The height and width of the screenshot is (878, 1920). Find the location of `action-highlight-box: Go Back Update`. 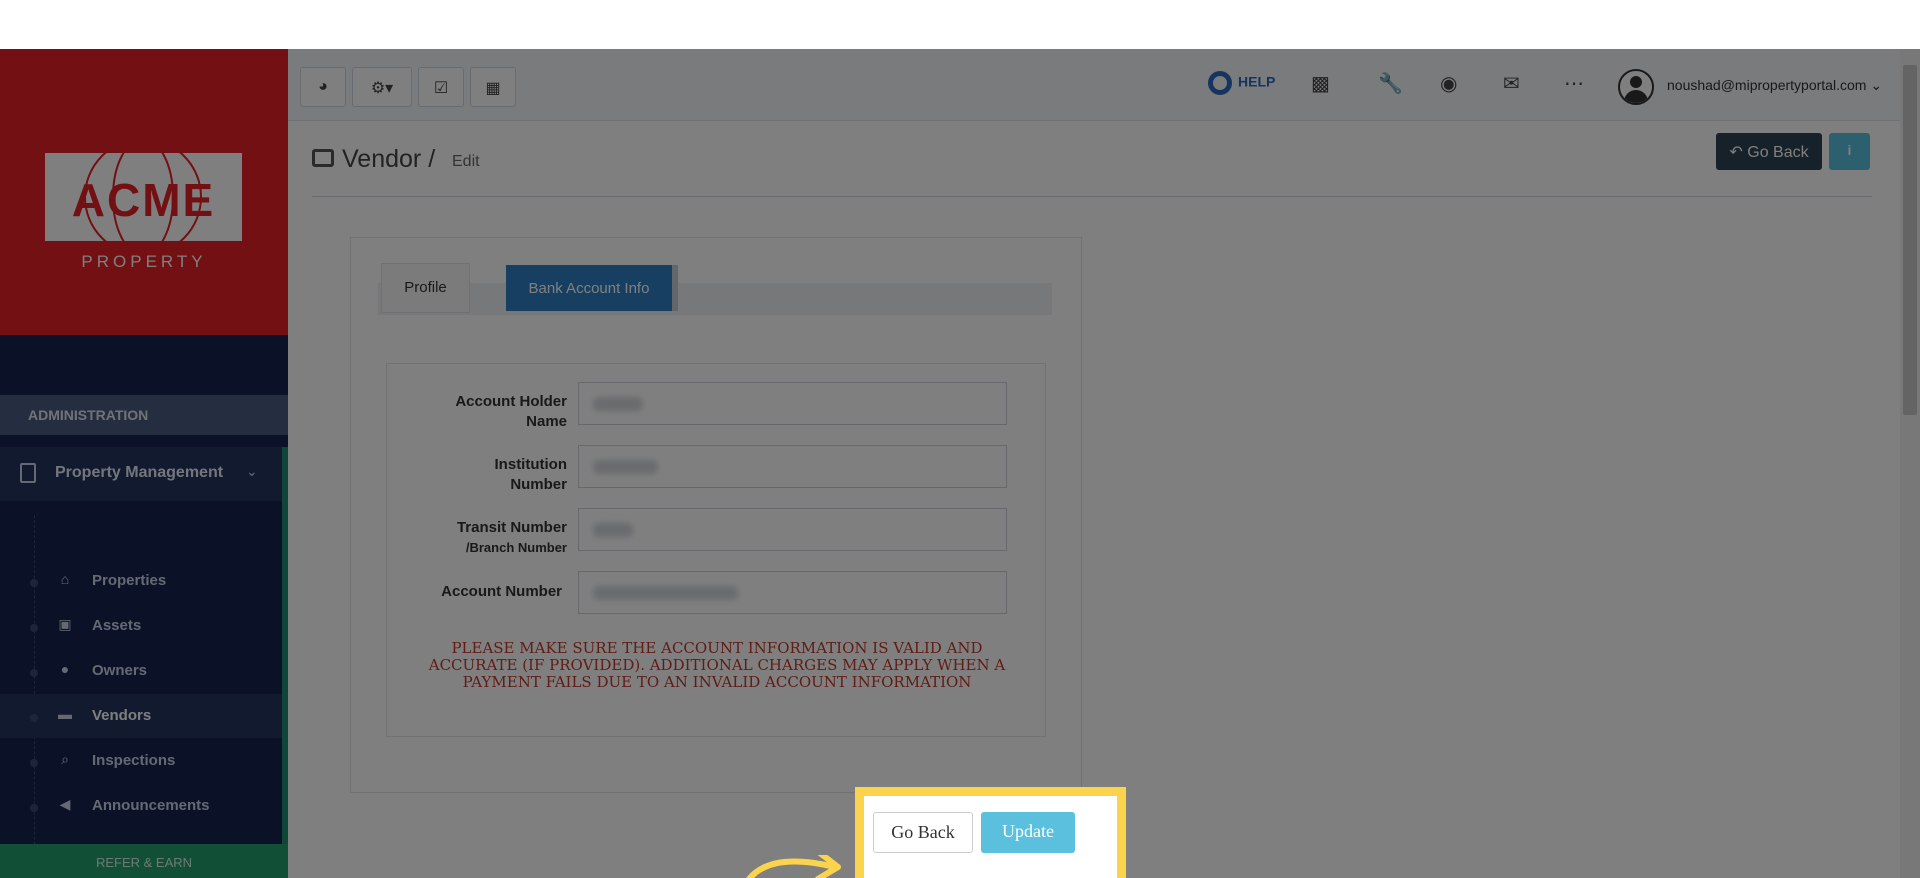

action-highlight-box: Go Back Update is located at coordinates (990, 832).